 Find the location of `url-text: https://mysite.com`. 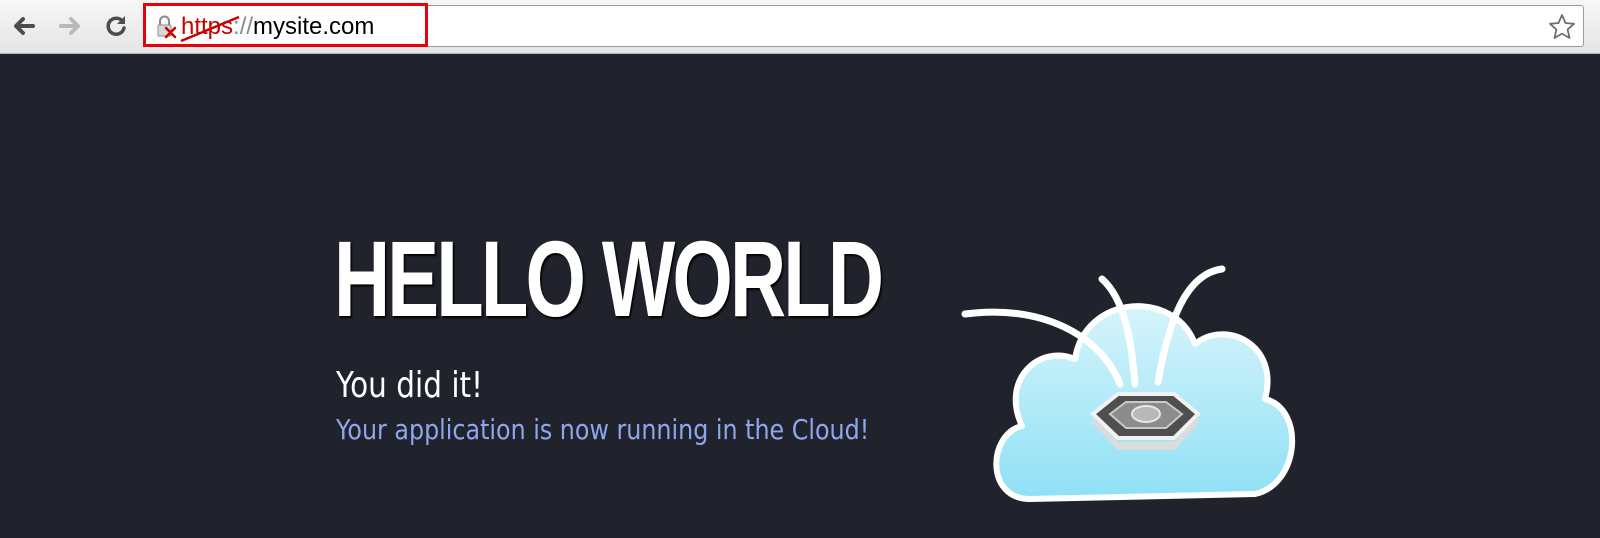

url-text: https://mysite.com is located at coordinates (277, 27).